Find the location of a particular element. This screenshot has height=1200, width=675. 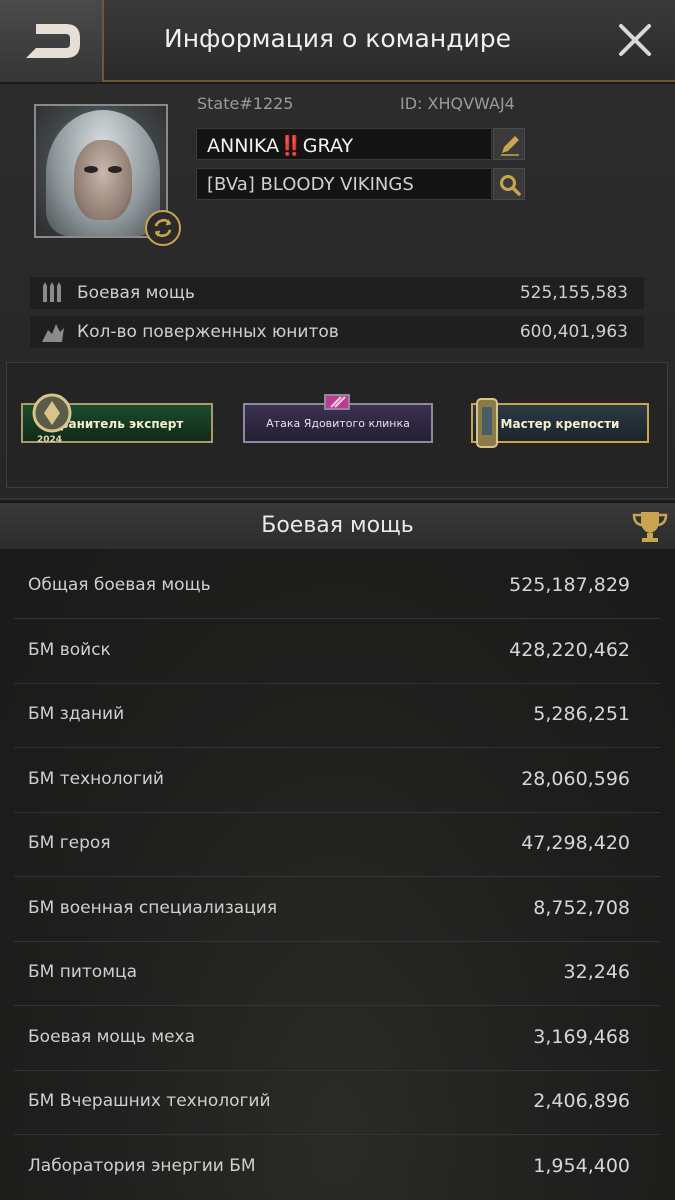

power-row: БМ героя 47,298,420 is located at coordinates (337, 845).